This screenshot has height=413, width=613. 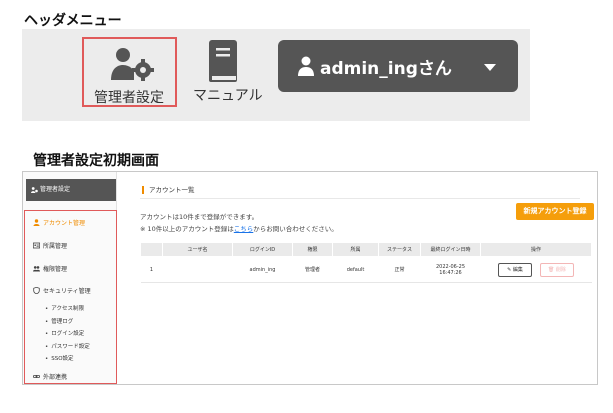 I want to click on users-icon, so click(x=36, y=269).